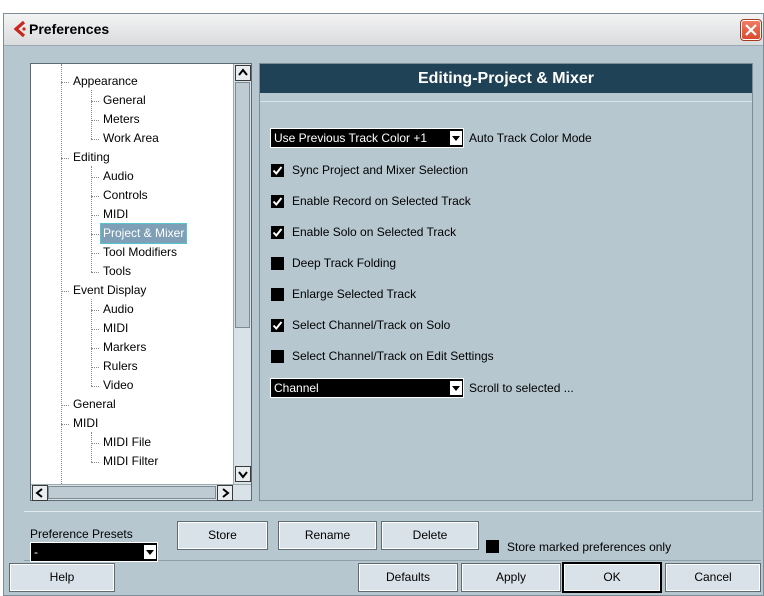  I want to click on arrow-left-icon, so click(39, 493).